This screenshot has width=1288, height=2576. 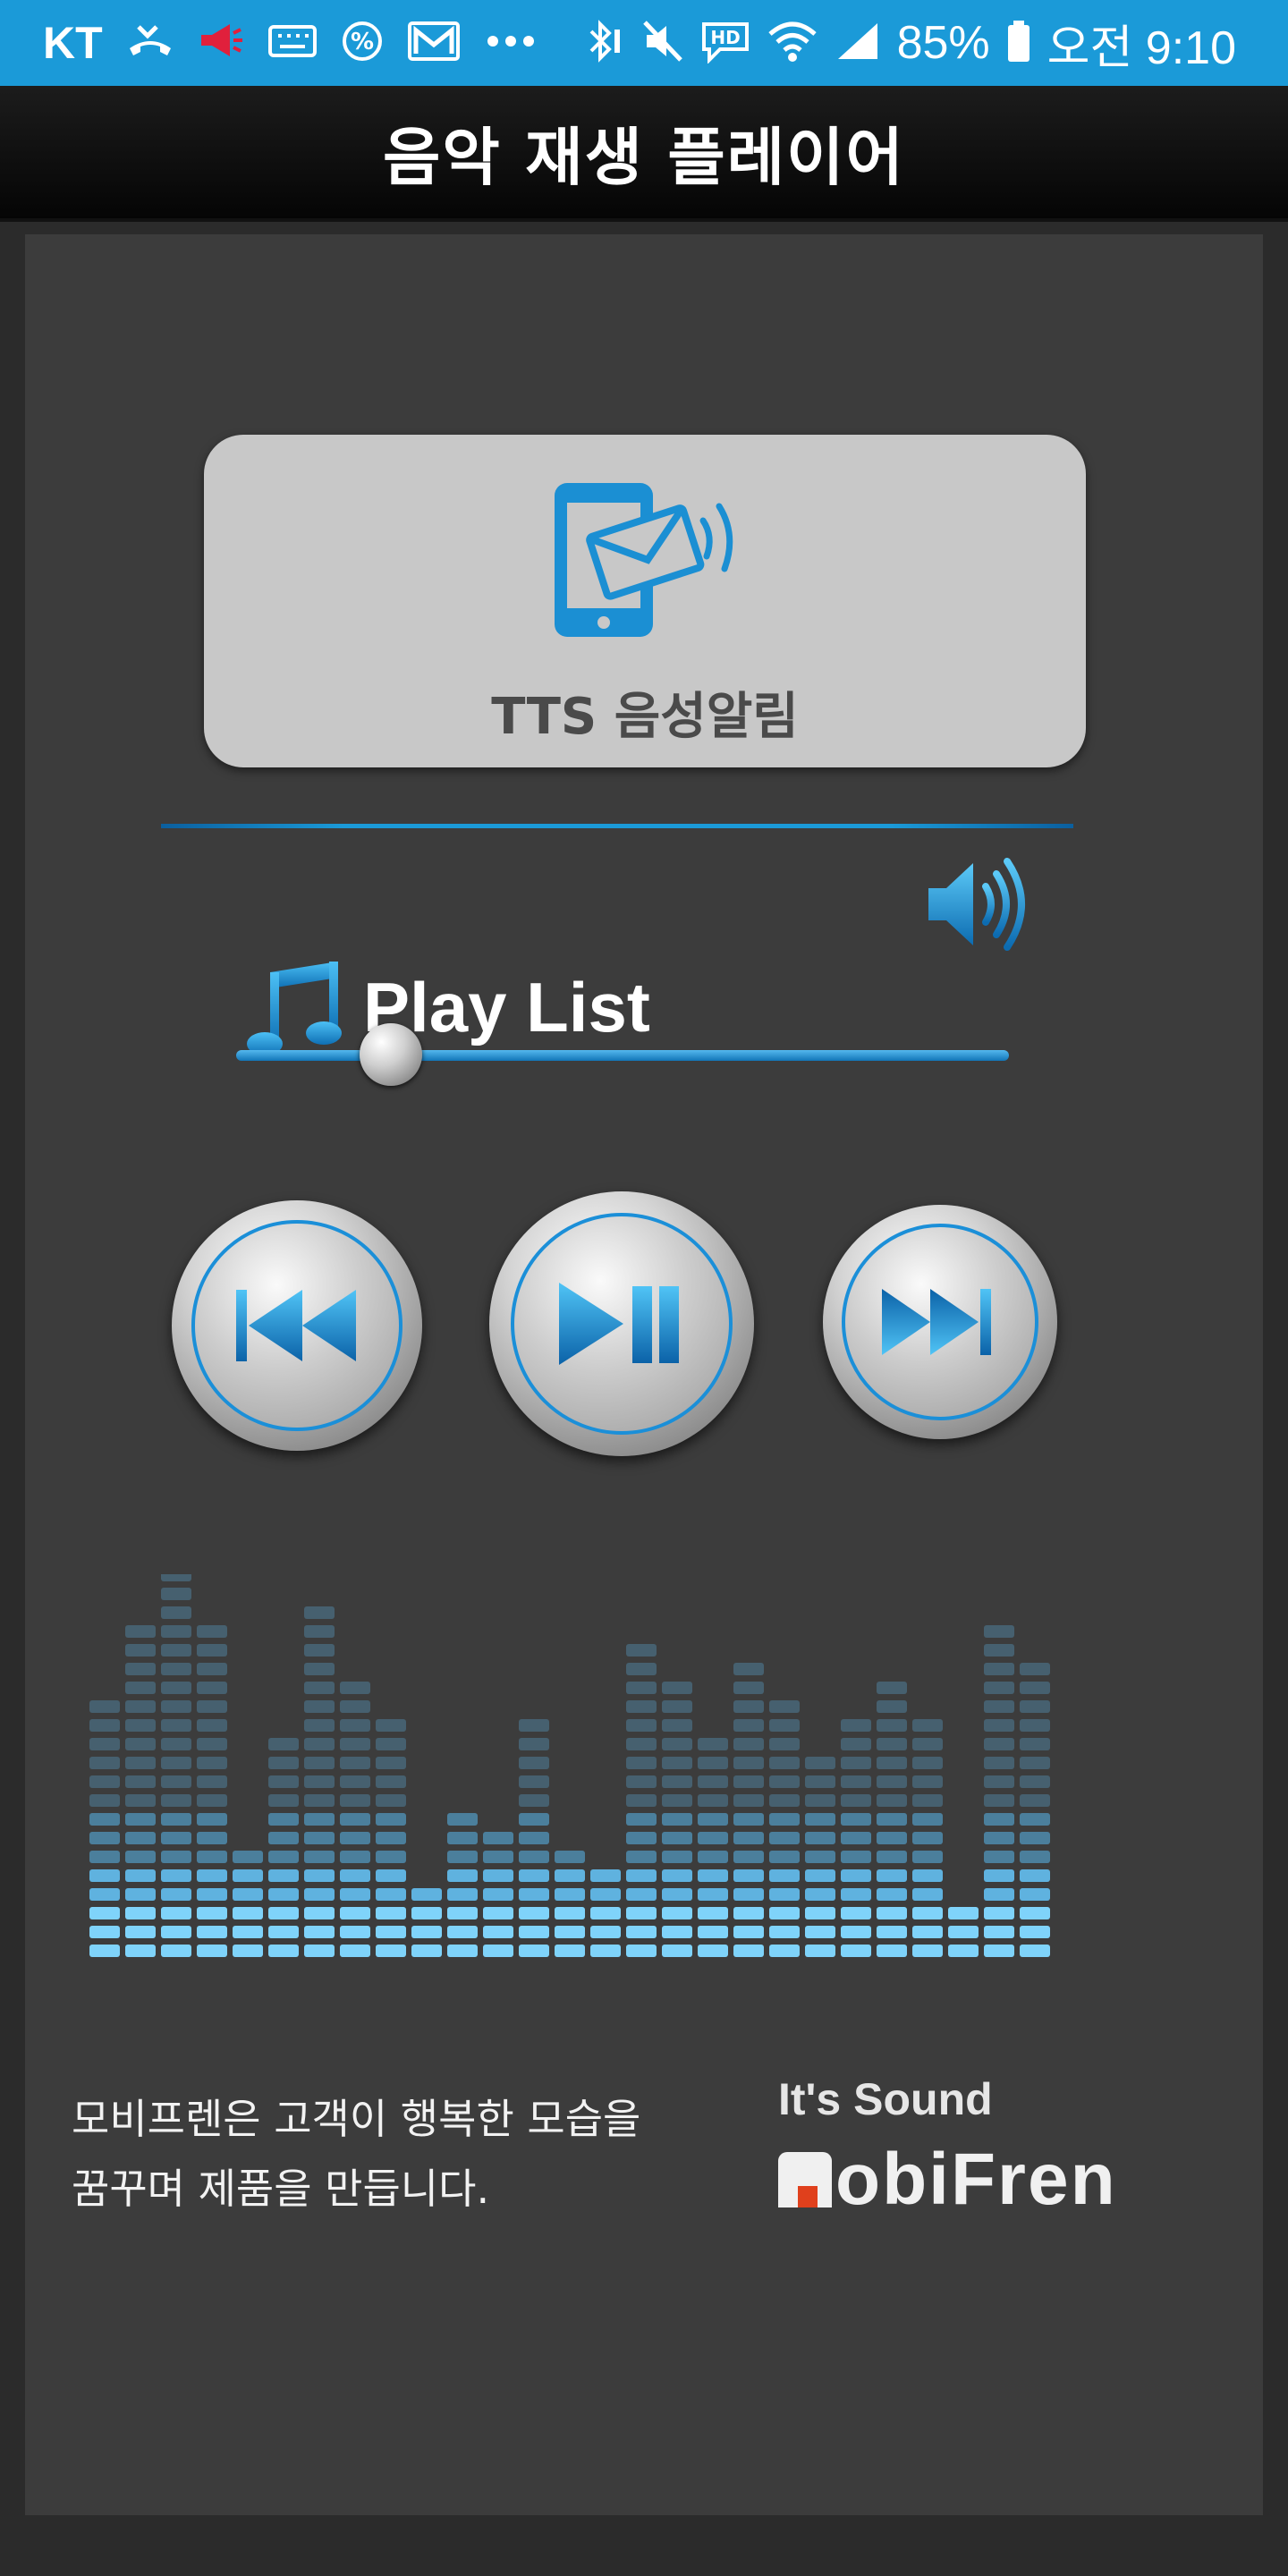 What do you see at coordinates (603, 43) in the screenshot?
I see `bluetooth-icon` at bounding box center [603, 43].